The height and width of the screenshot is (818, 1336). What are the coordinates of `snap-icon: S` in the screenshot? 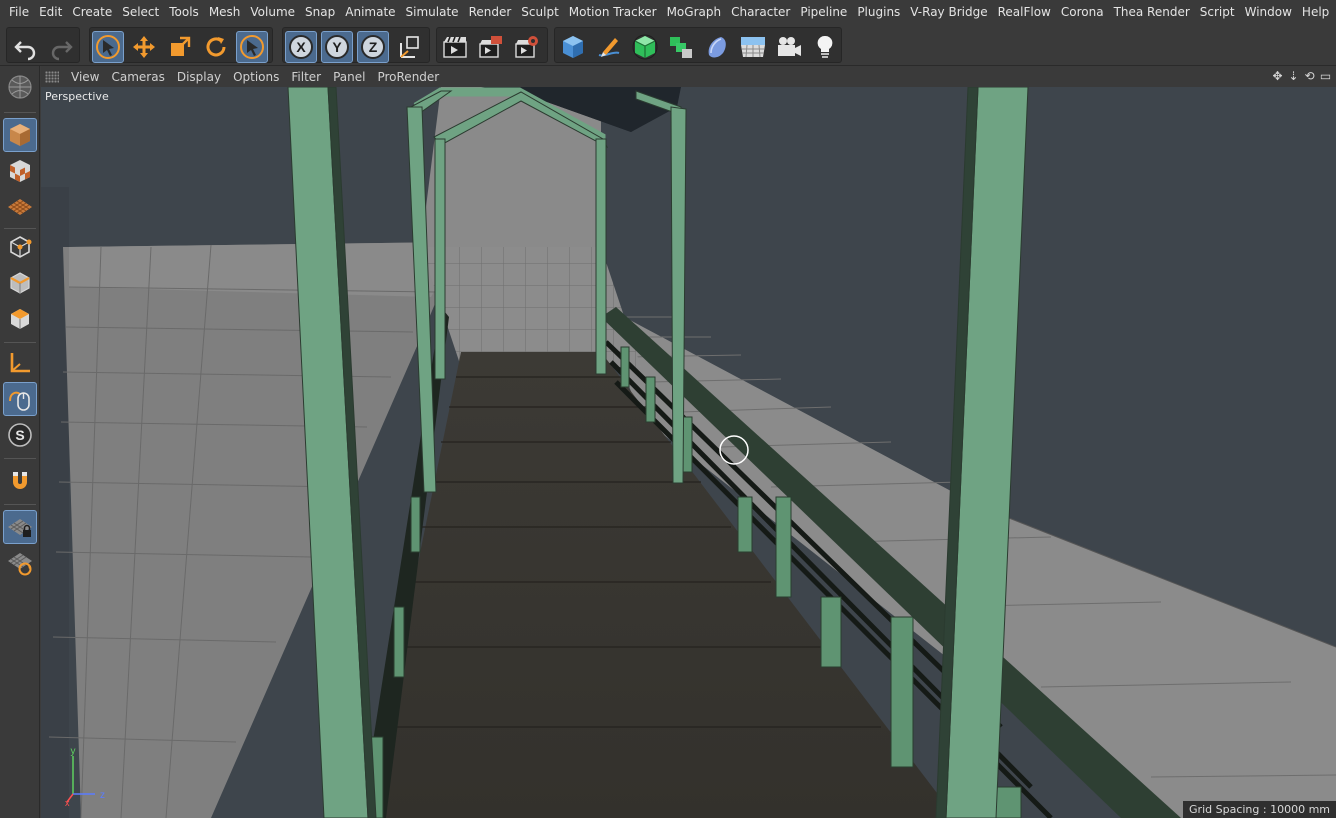 It's located at (20, 435).